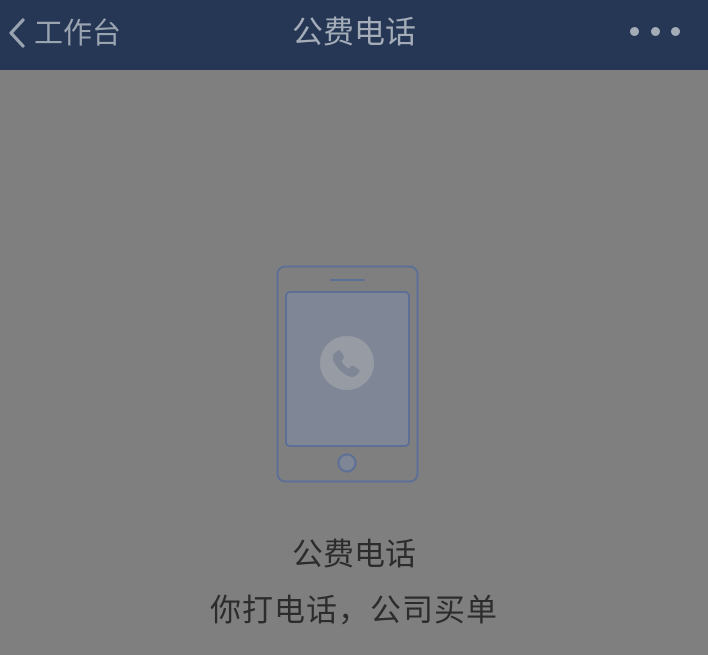  What do you see at coordinates (347, 363) in the screenshot?
I see `call-circle` at bounding box center [347, 363].